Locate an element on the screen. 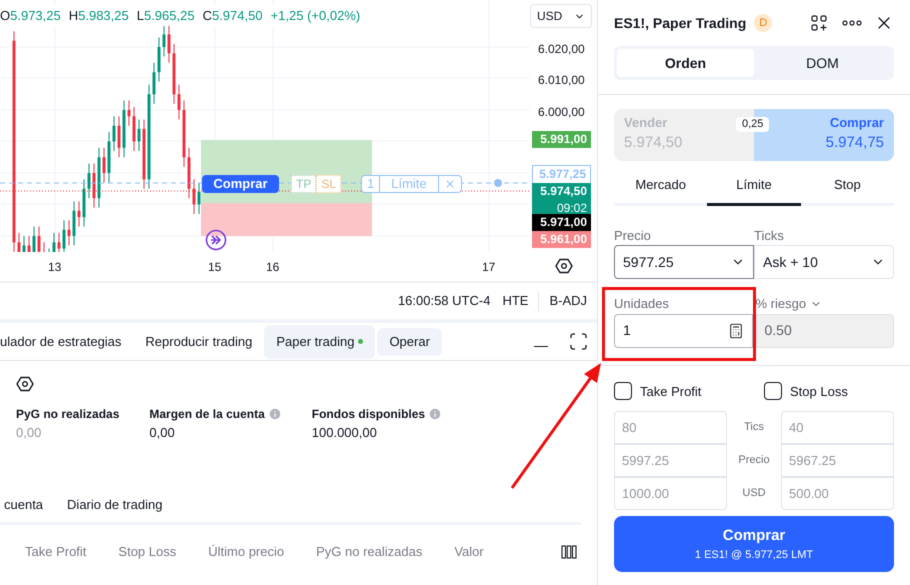 The height and width of the screenshot is (585, 910). price-badge: 5.974,50 09:02 is located at coordinates (561, 200).